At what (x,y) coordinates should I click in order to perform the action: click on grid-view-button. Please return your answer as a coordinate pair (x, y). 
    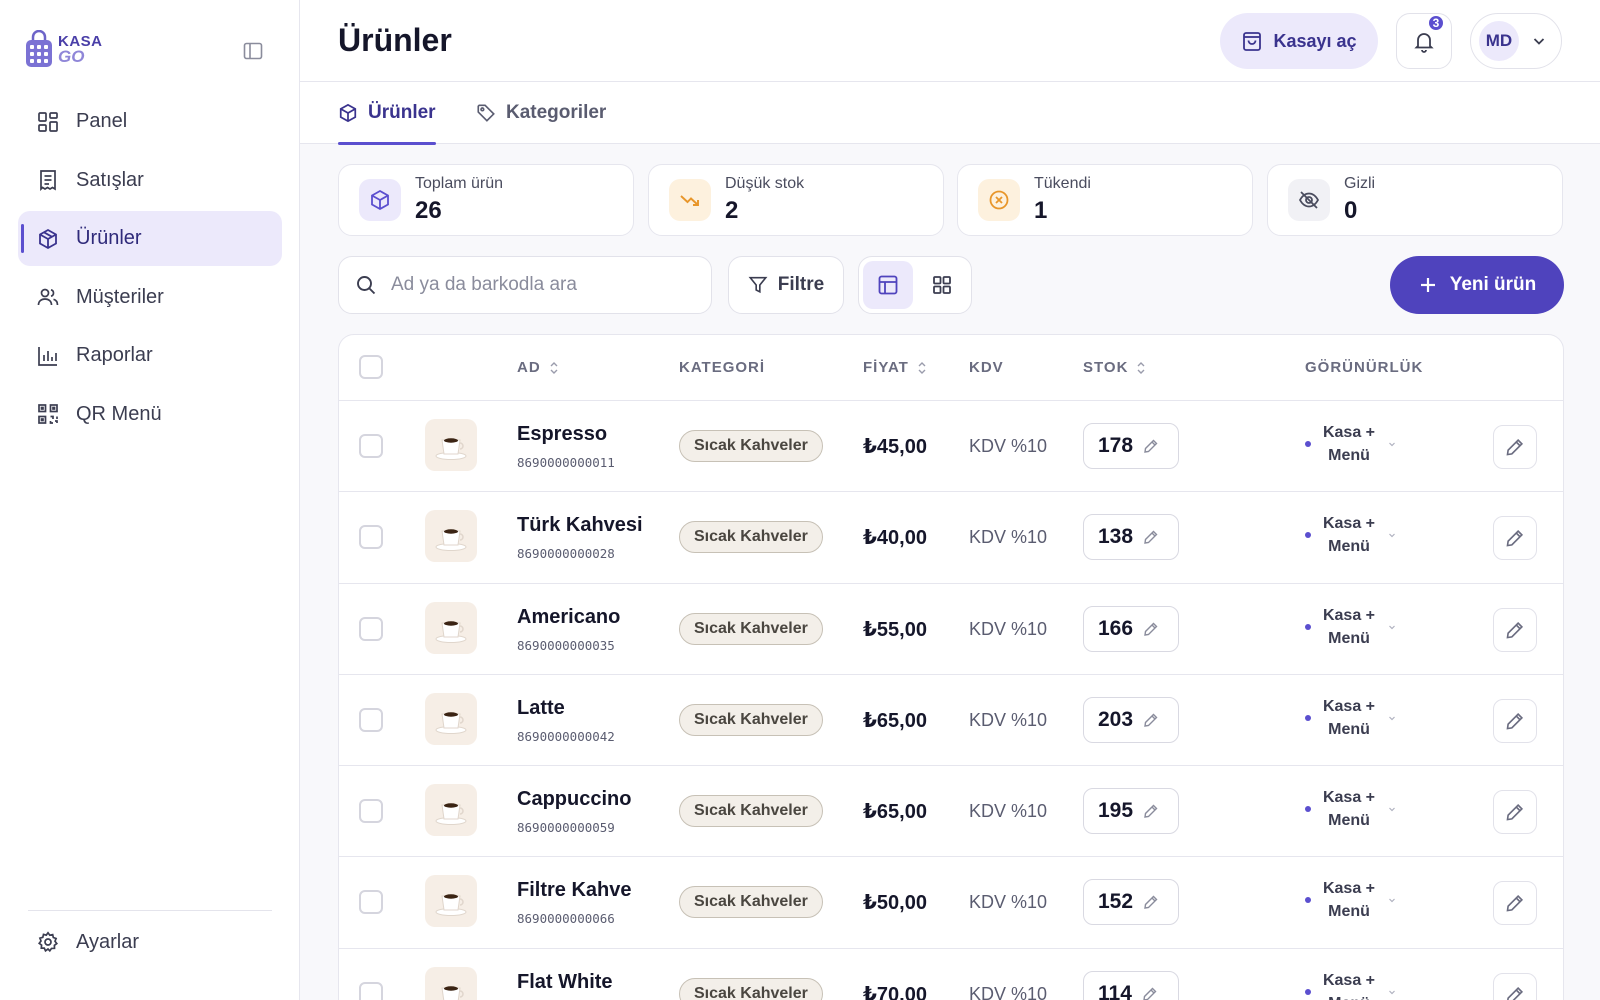
    Looking at the image, I should click on (942, 285).